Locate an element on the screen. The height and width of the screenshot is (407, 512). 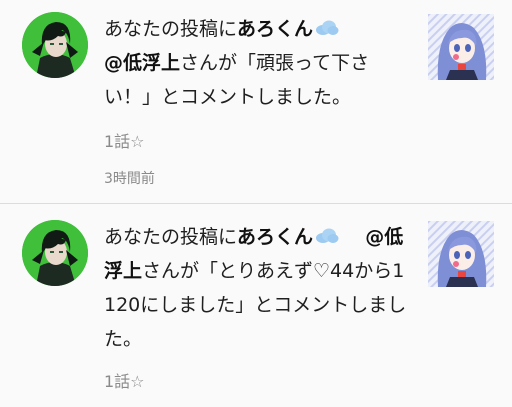
mention-user: @低浮上 is located at coordinates (142, 63).